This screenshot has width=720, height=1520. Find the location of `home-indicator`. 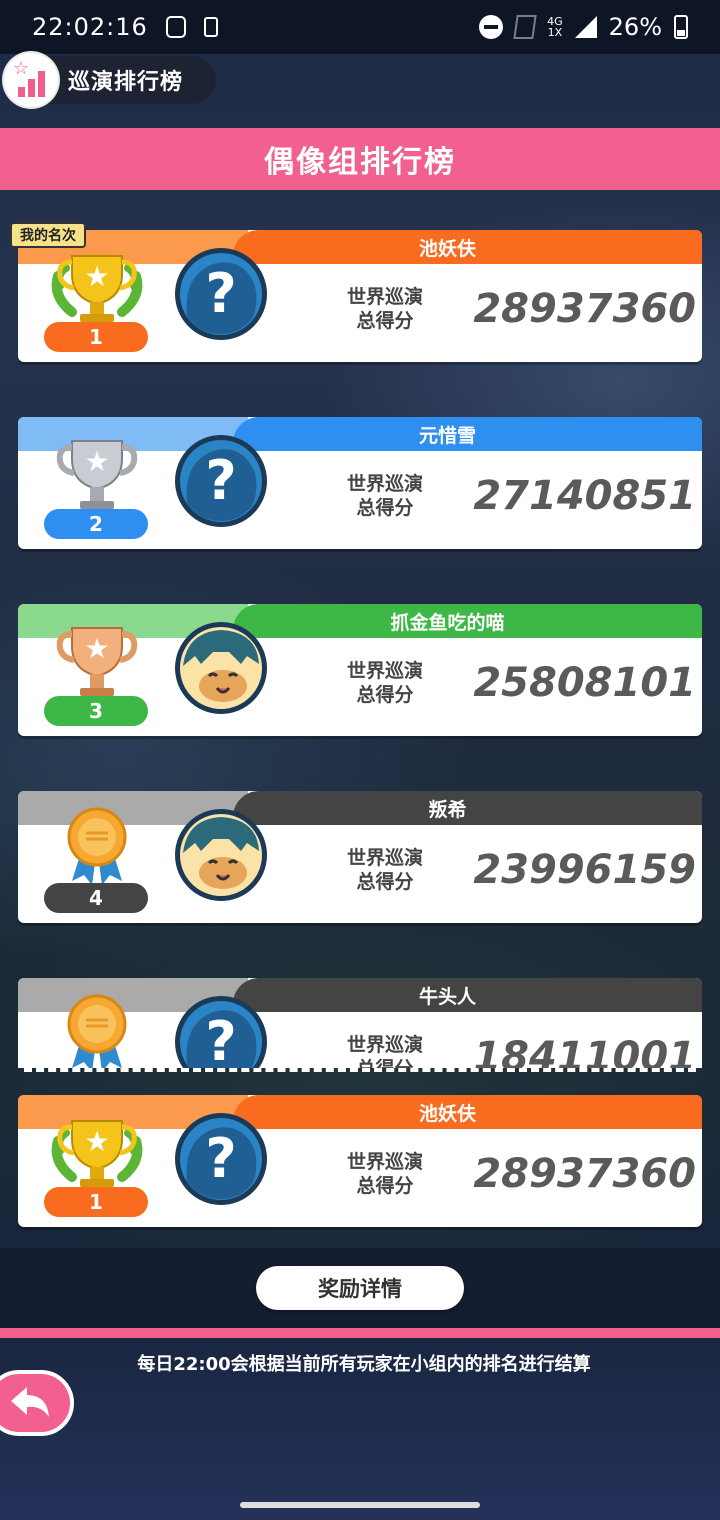

home-indicator is located at coordinates (360, 1505).